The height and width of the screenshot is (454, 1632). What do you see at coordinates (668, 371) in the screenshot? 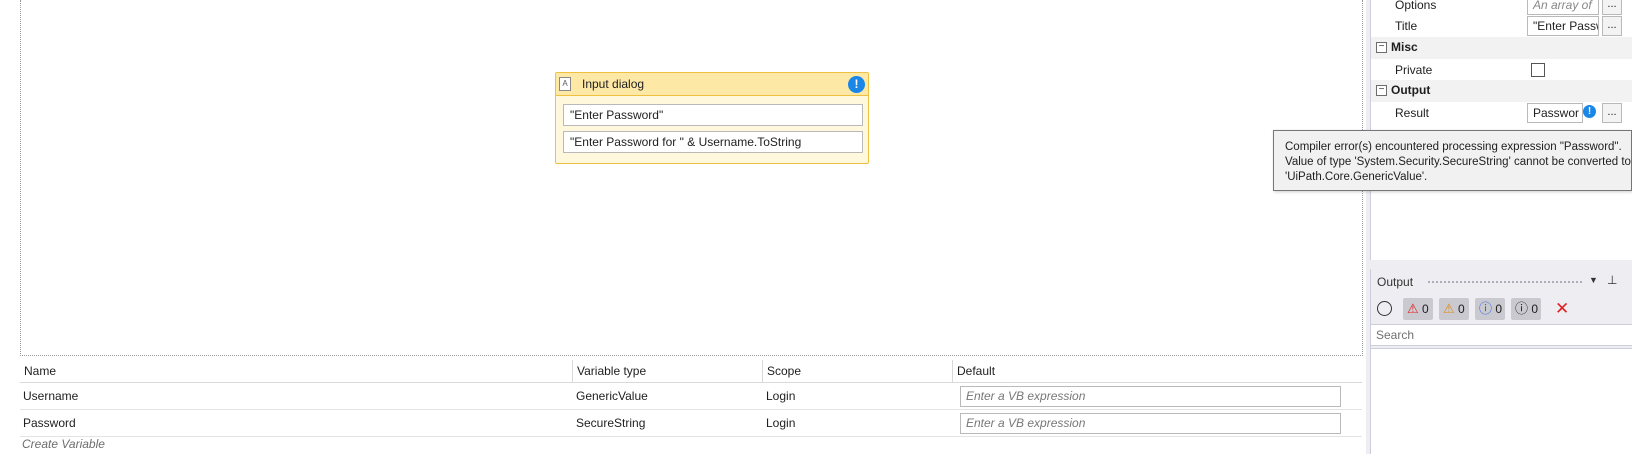
I see `column-header-variable-type: Variable type` at bounding box center [668, 371].